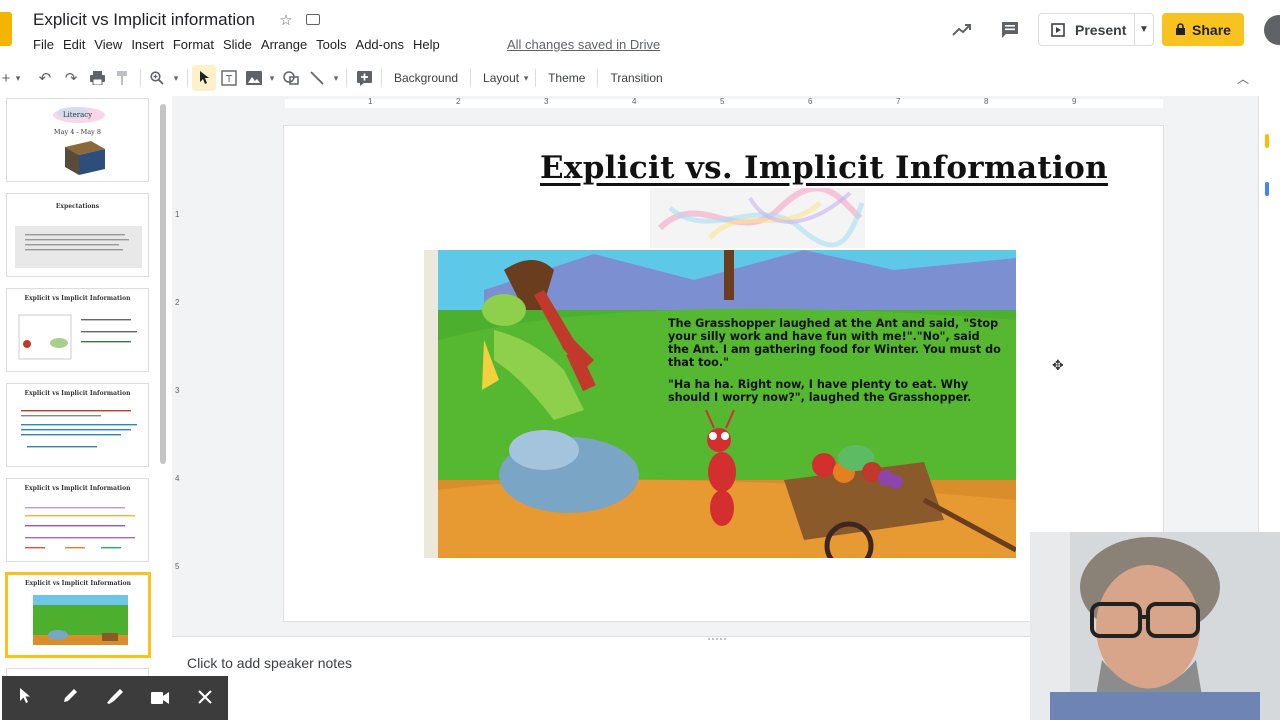  What do you see at coordinates (254, 78) in the screenshot?
I see `image-icon` at bounding box center [254, 78].